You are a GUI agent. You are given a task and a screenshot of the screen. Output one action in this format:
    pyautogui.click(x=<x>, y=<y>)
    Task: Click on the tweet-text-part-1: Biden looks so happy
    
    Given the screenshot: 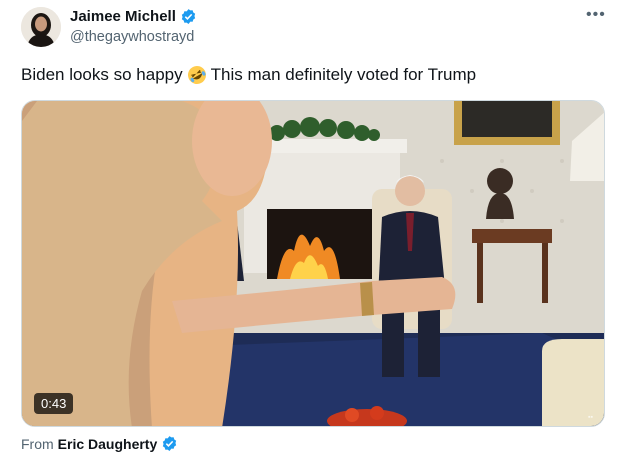 What is the action you would take?
    pyautogui.click(x=102, y=74)
    